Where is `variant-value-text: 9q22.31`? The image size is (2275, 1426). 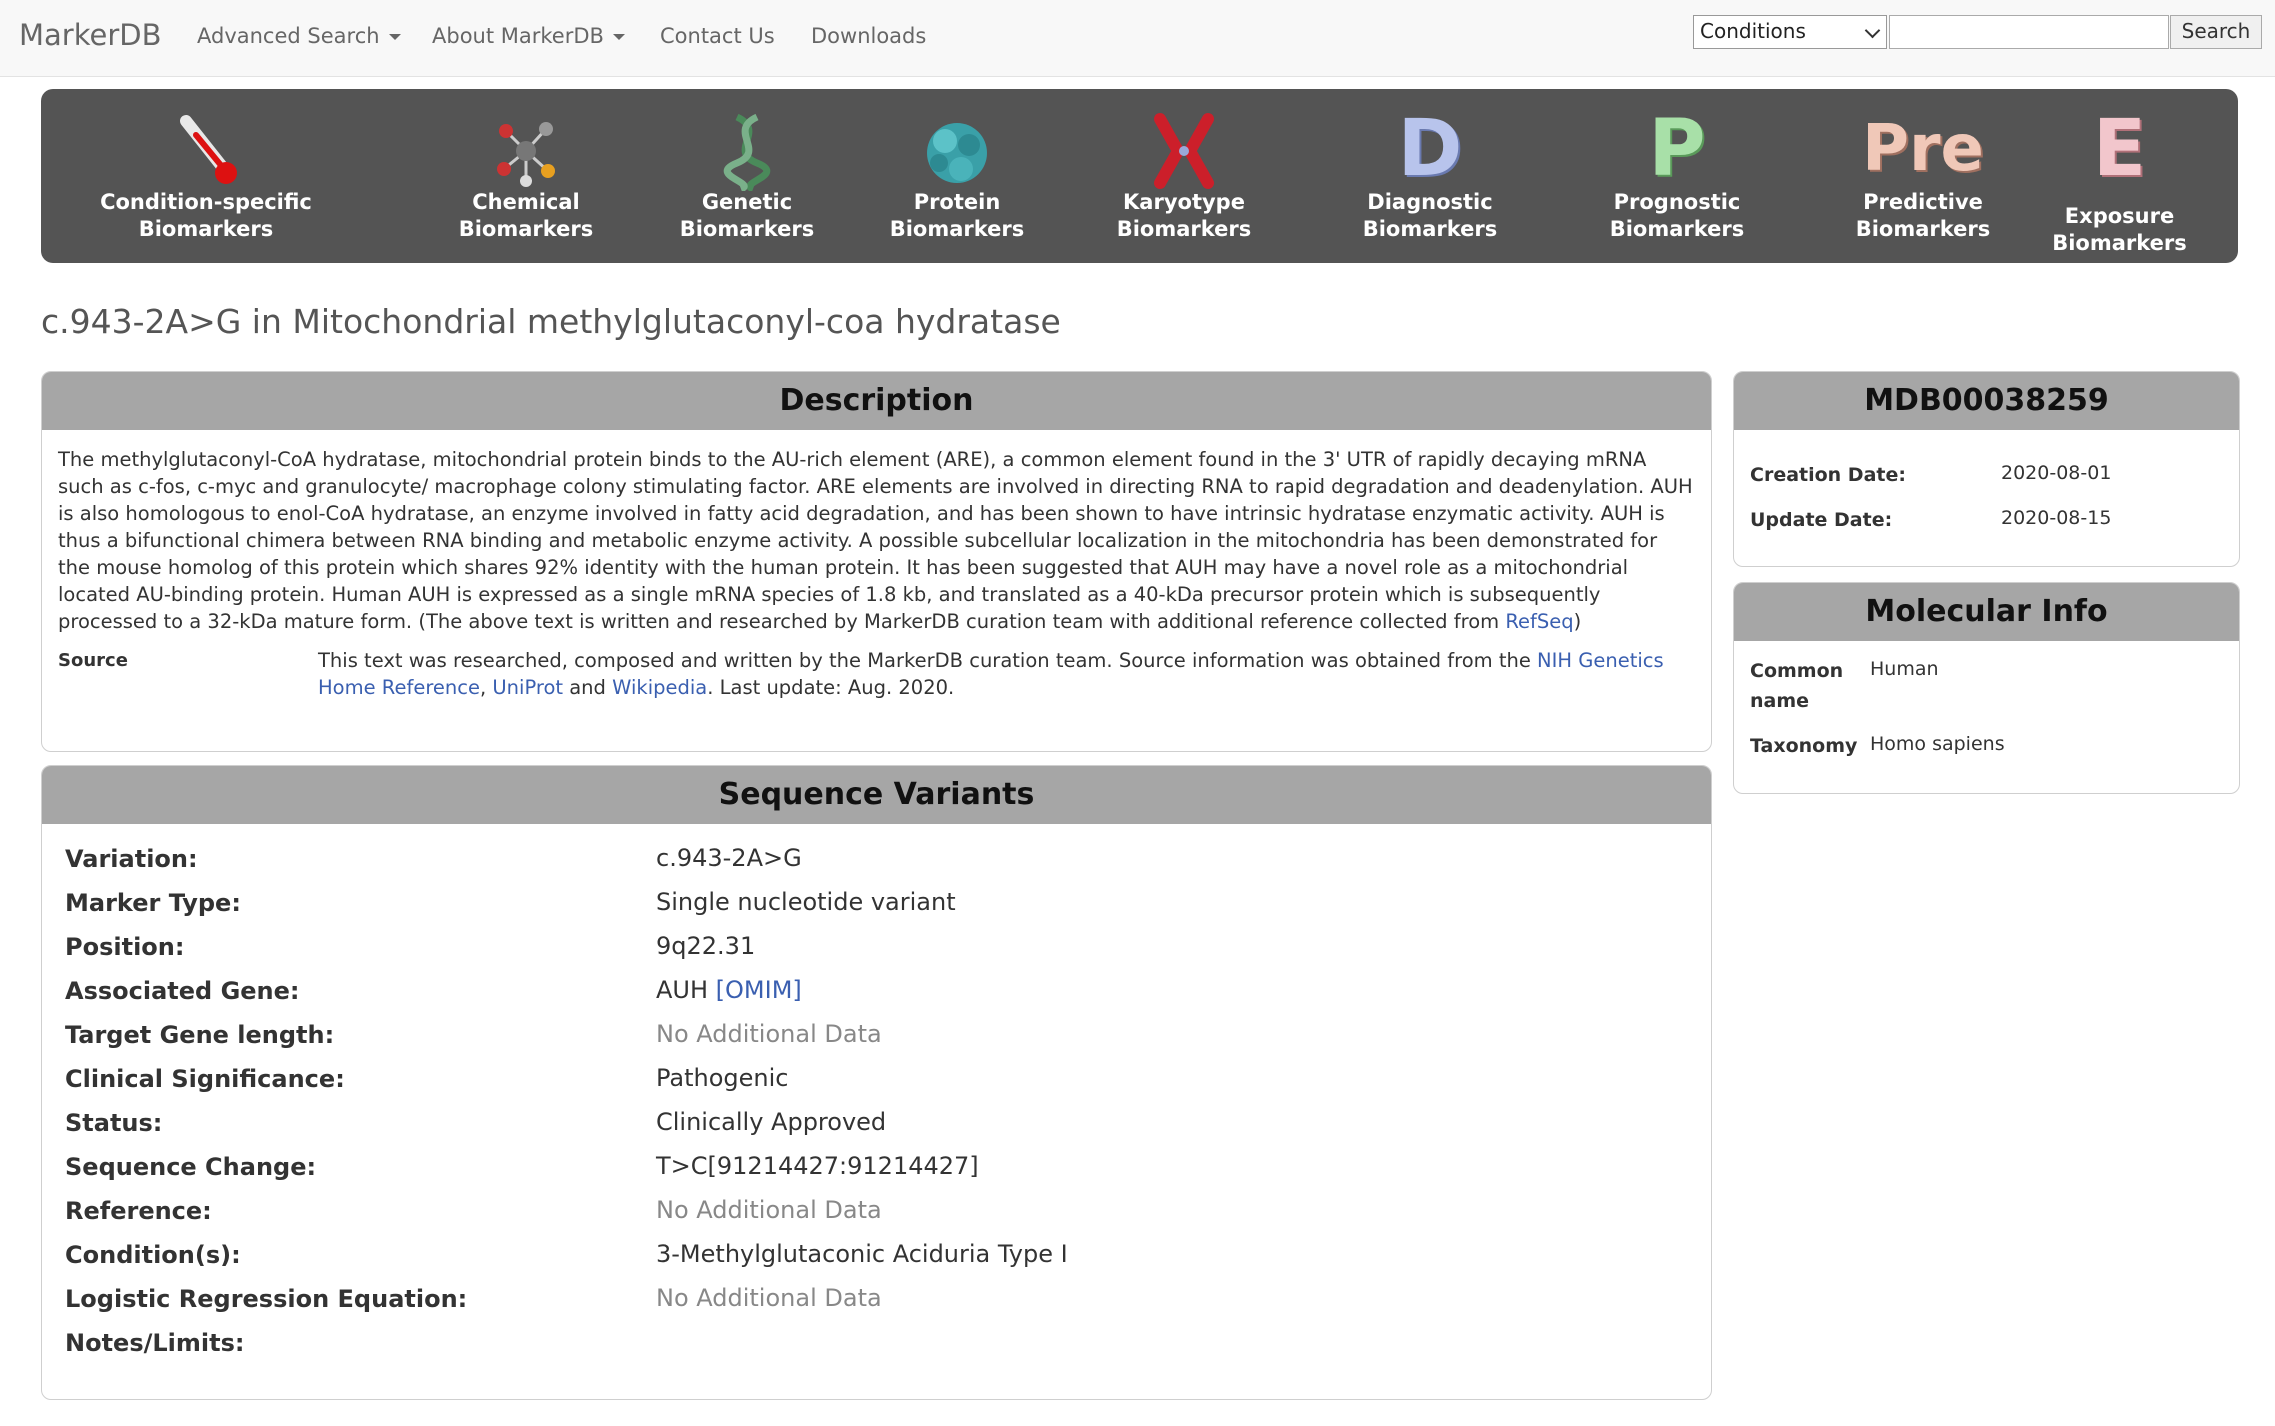
variant-value-text: 9q22.31 is located at coordinates (706, 946).